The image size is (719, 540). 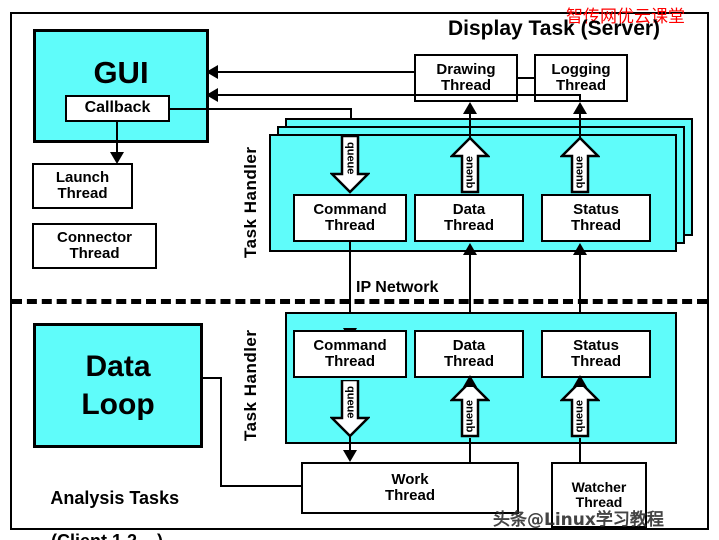 What do you see at coordinates (399, 95) in the screenshot?
I see `logging-to-gui-line` at bounding box center [399, 95].